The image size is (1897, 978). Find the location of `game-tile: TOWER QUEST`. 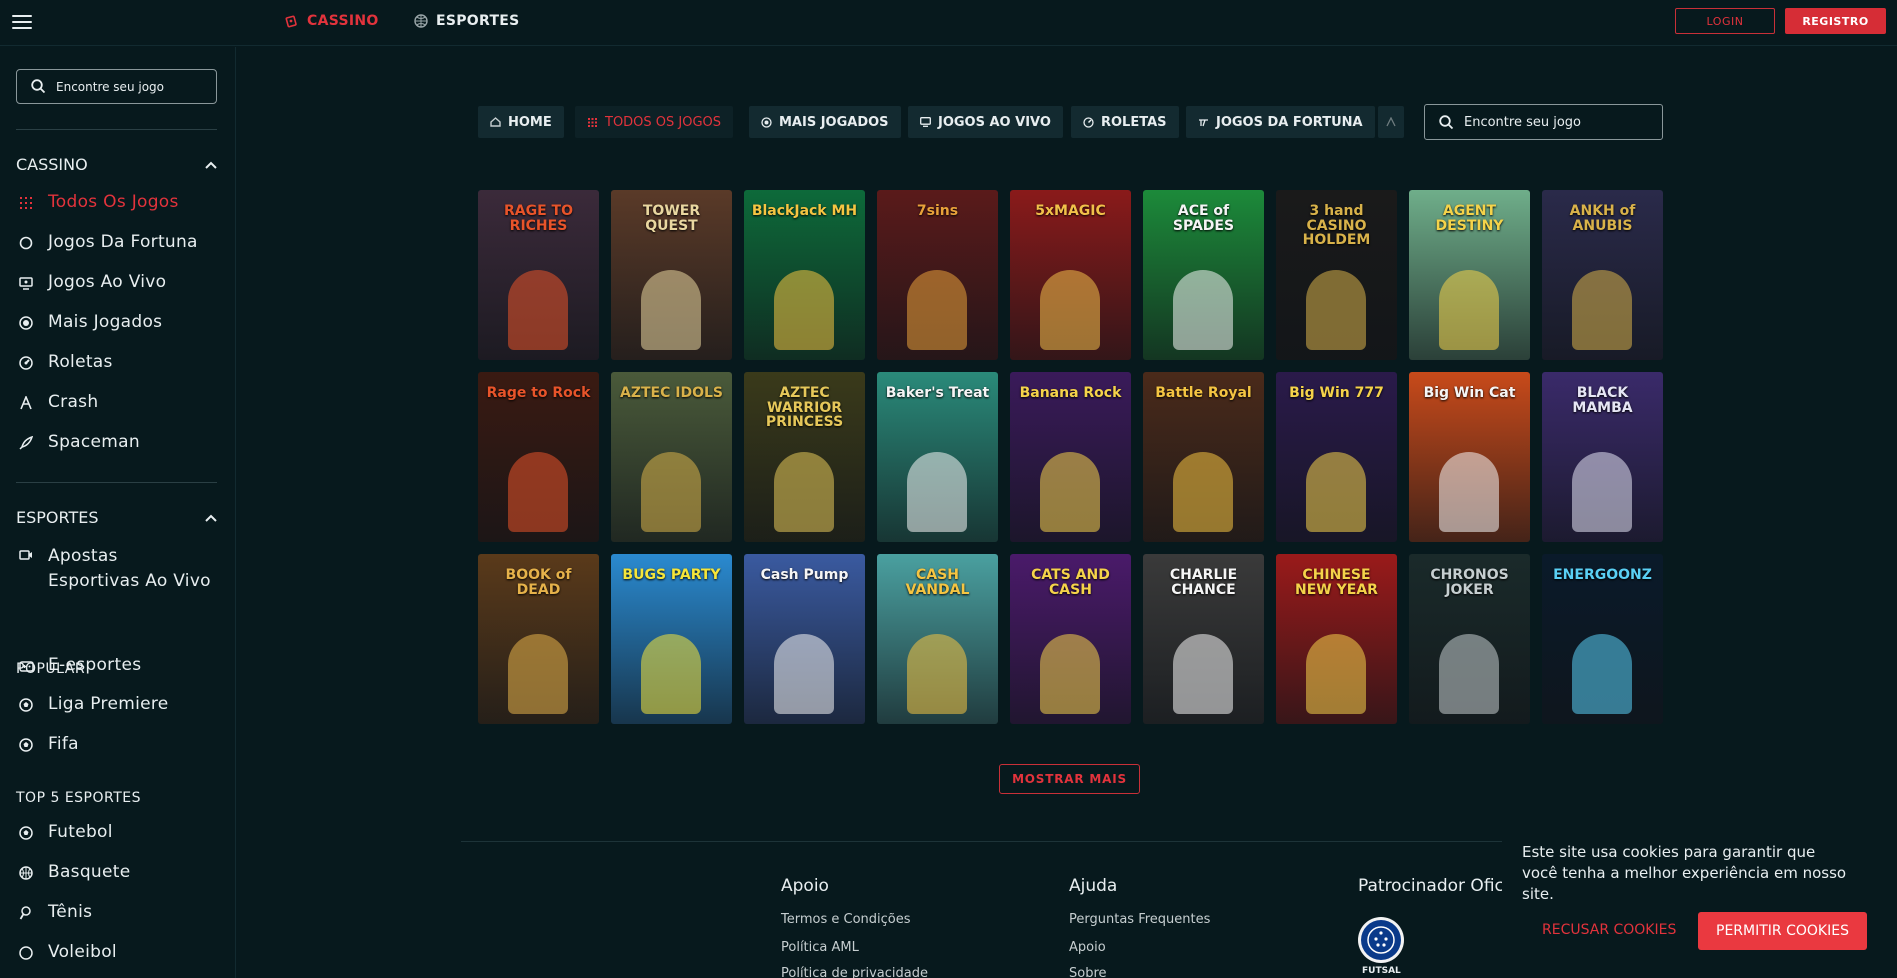

game-tile: TOWER QUEST is located at coordinates (671, 275).